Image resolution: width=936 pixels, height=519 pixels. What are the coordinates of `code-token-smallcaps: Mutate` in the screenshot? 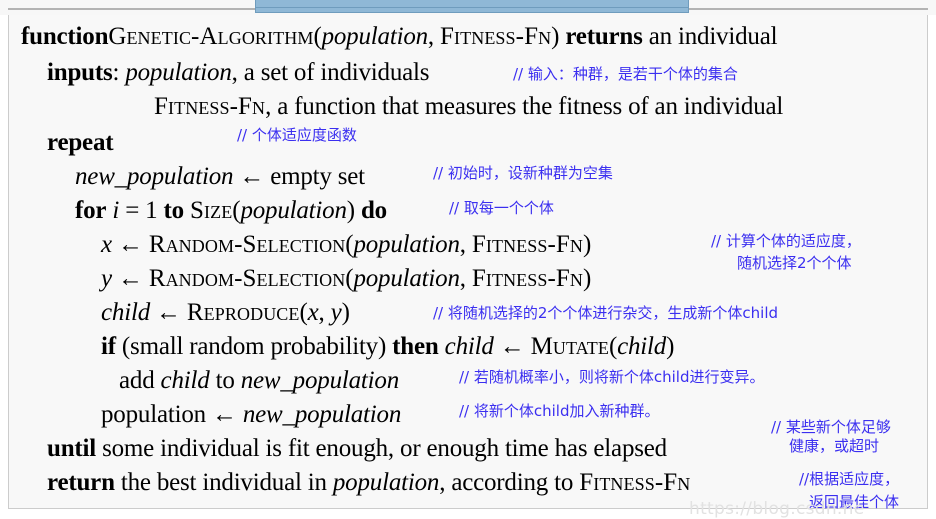 It's located at (569, 346).